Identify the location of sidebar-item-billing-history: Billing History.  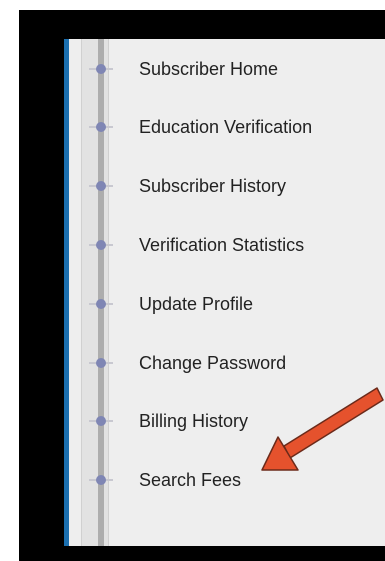
(224, 421).